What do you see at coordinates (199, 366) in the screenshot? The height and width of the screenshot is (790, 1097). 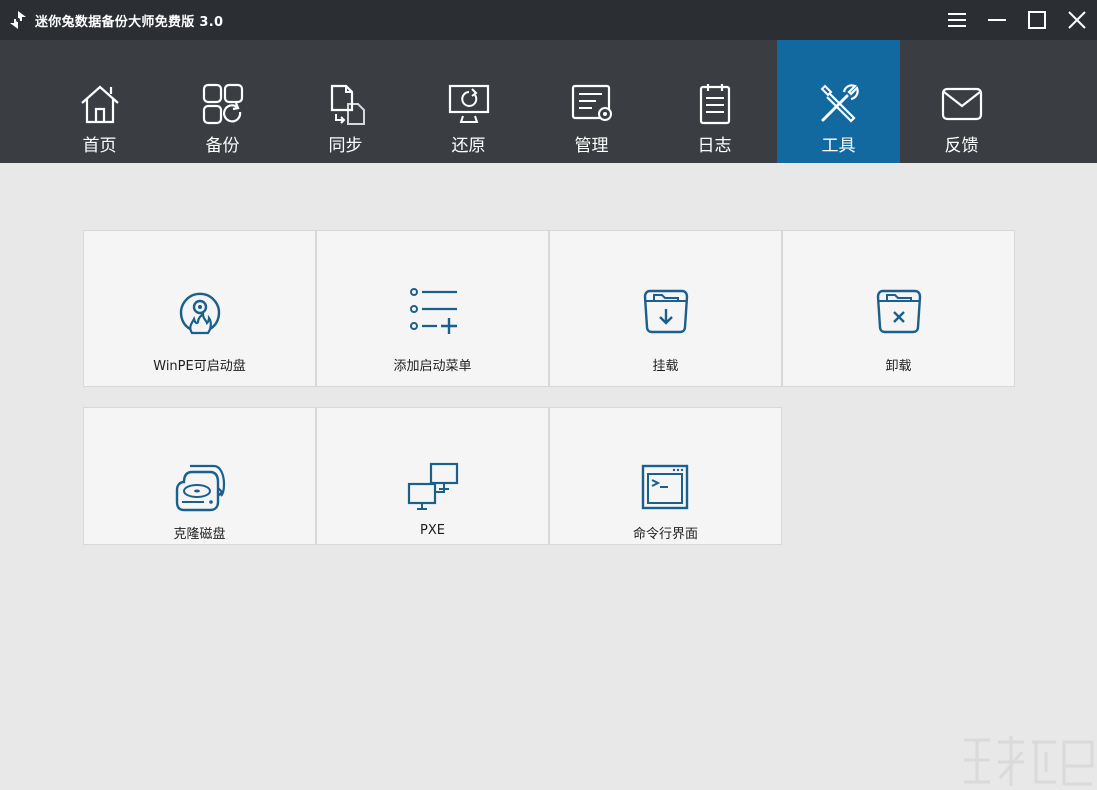 I see `tool-label-winpe: WinPE可启动盘` at bounding box center [199, 366].